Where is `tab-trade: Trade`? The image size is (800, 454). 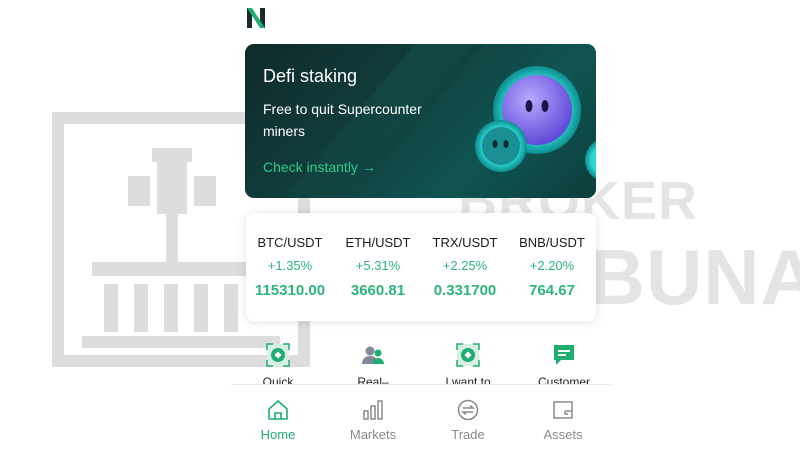
tab-trade: Trade is located at coordinates (468, 420).